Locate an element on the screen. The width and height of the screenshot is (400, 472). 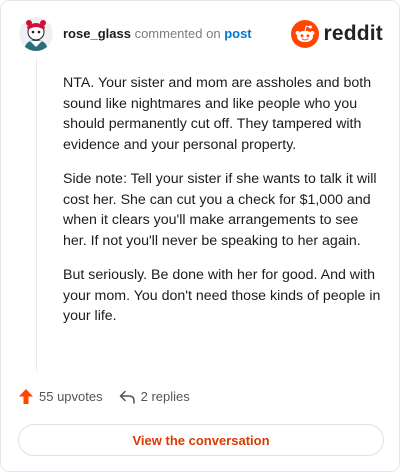
username: rose_glass is located at coordinates (97, 33).